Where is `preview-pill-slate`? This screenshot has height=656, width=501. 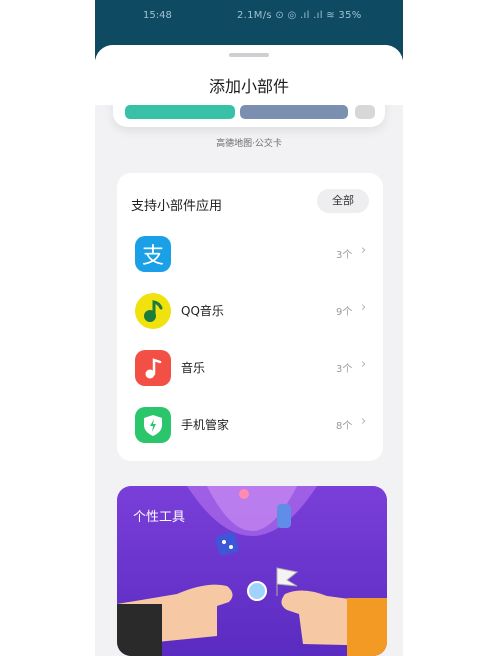
preview-pill-slate is located at coordinates (294, 112).